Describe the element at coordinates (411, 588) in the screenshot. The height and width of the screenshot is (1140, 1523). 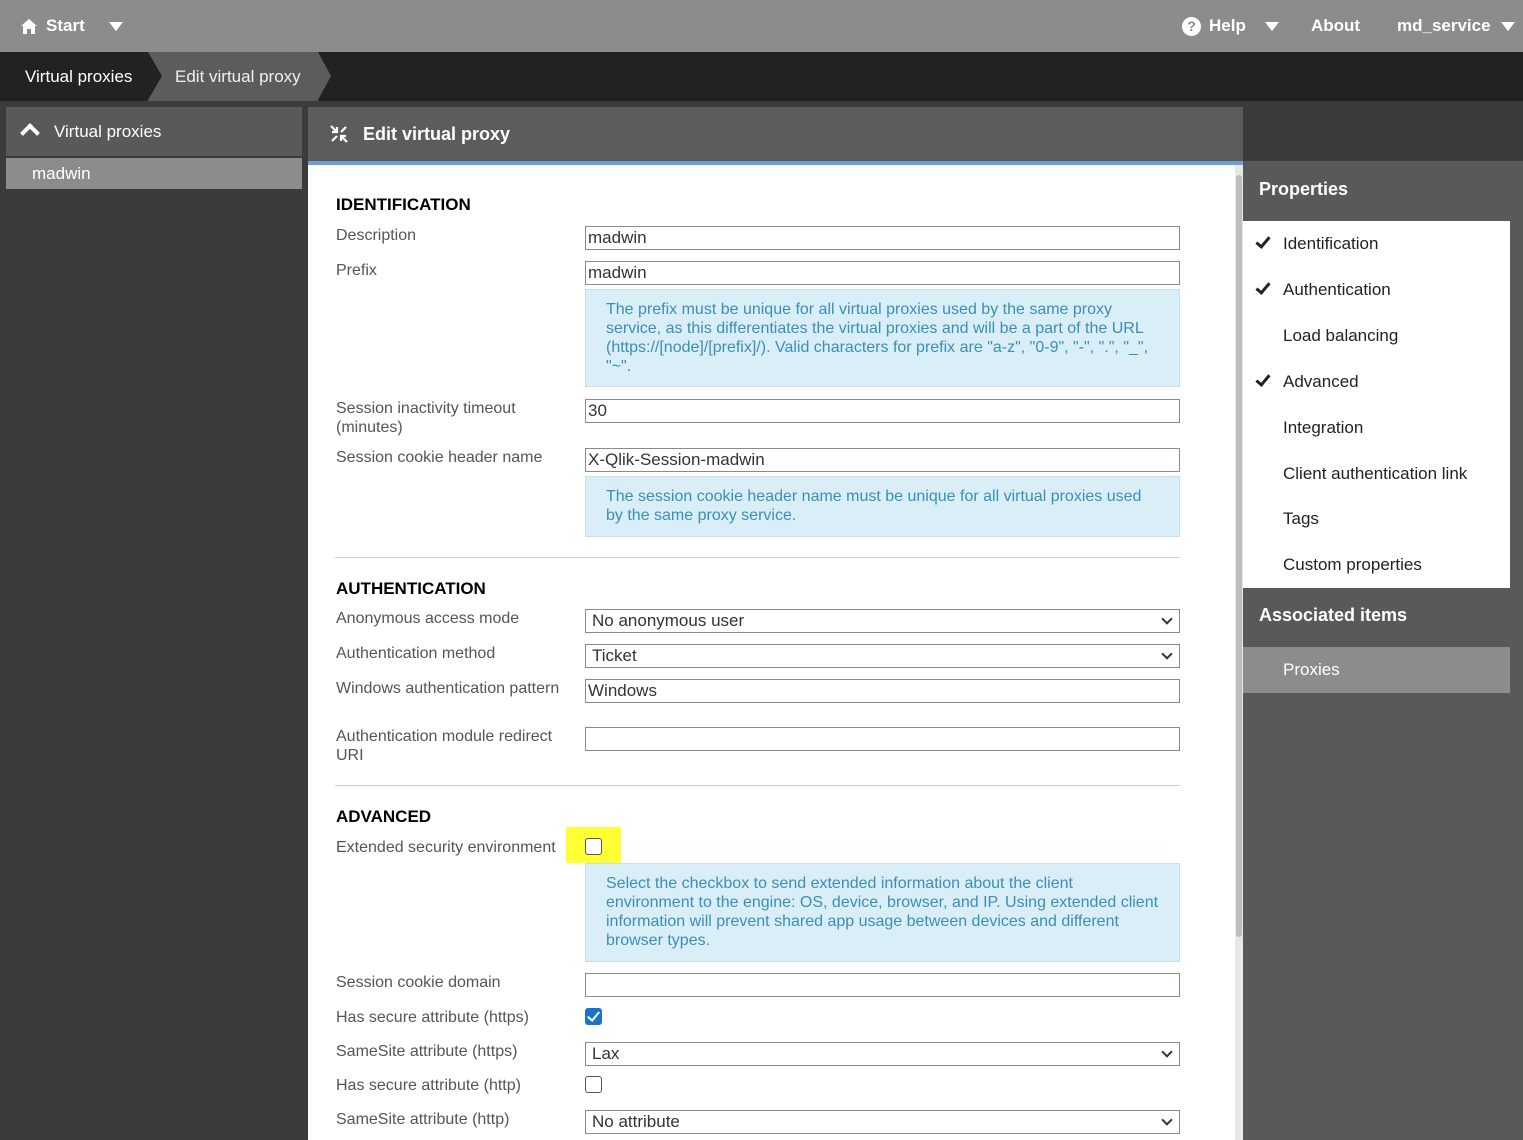
I see `section-title-authentication: AUTHENTICATION` at that location.